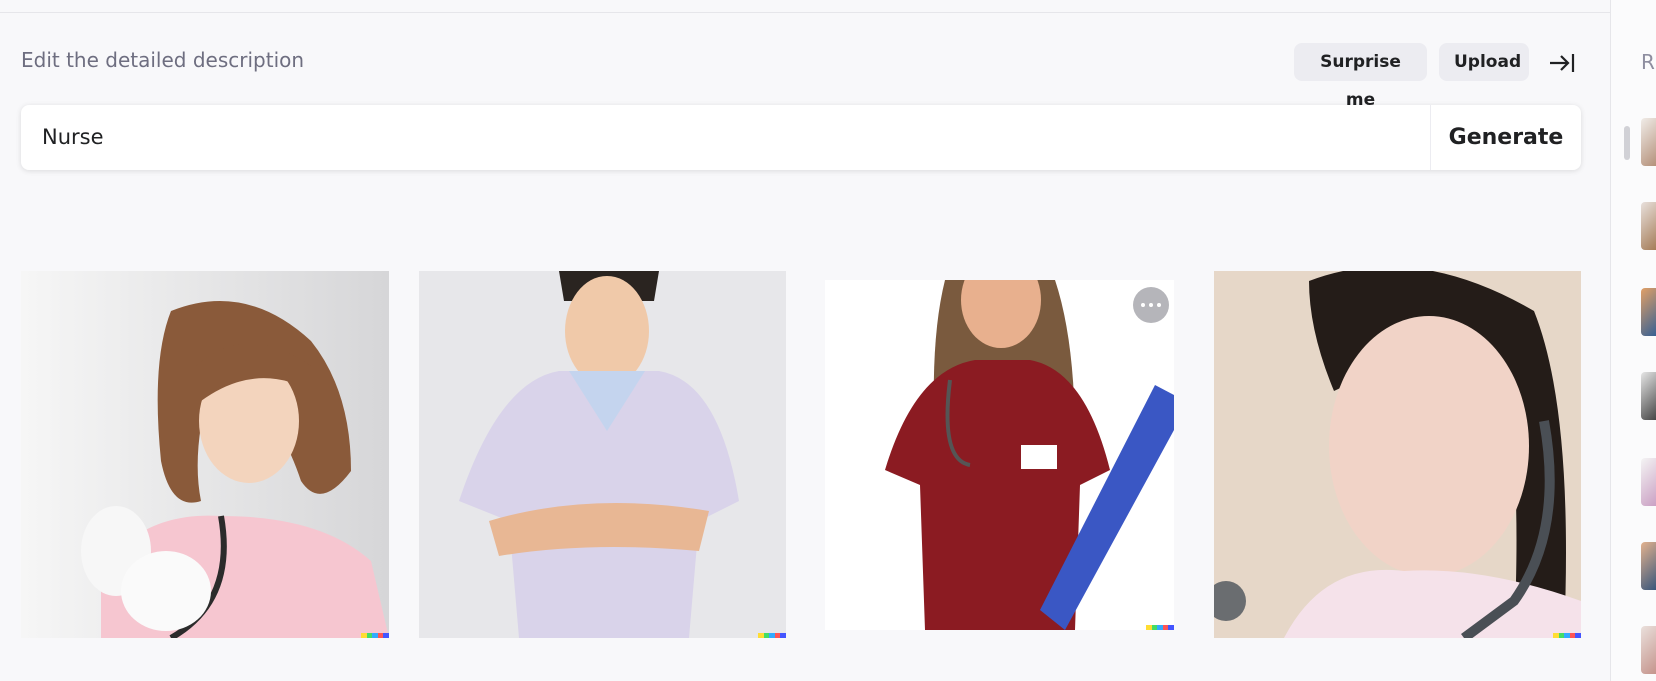  Describe the element at coordinates (1484, 62) in the screenshot. I see `upload-button: Upload` at that location.